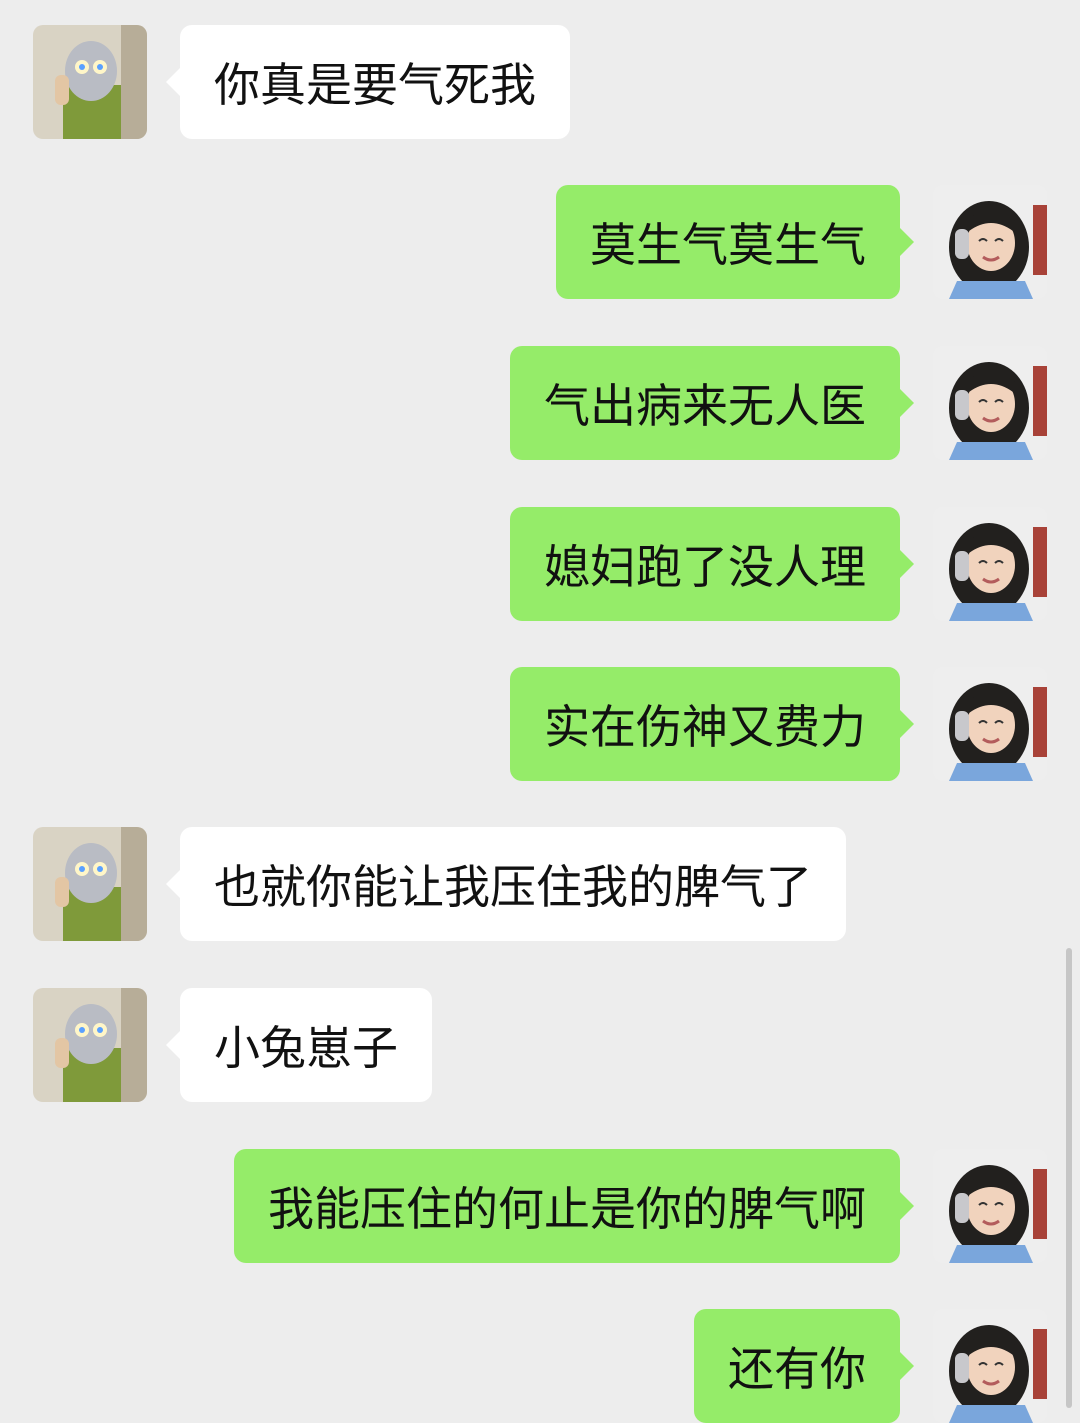 The width and height of the screenshot is (1080, 1423). I want to click on message-row-outgoing: 气出病来无人医, so click(540, 403).